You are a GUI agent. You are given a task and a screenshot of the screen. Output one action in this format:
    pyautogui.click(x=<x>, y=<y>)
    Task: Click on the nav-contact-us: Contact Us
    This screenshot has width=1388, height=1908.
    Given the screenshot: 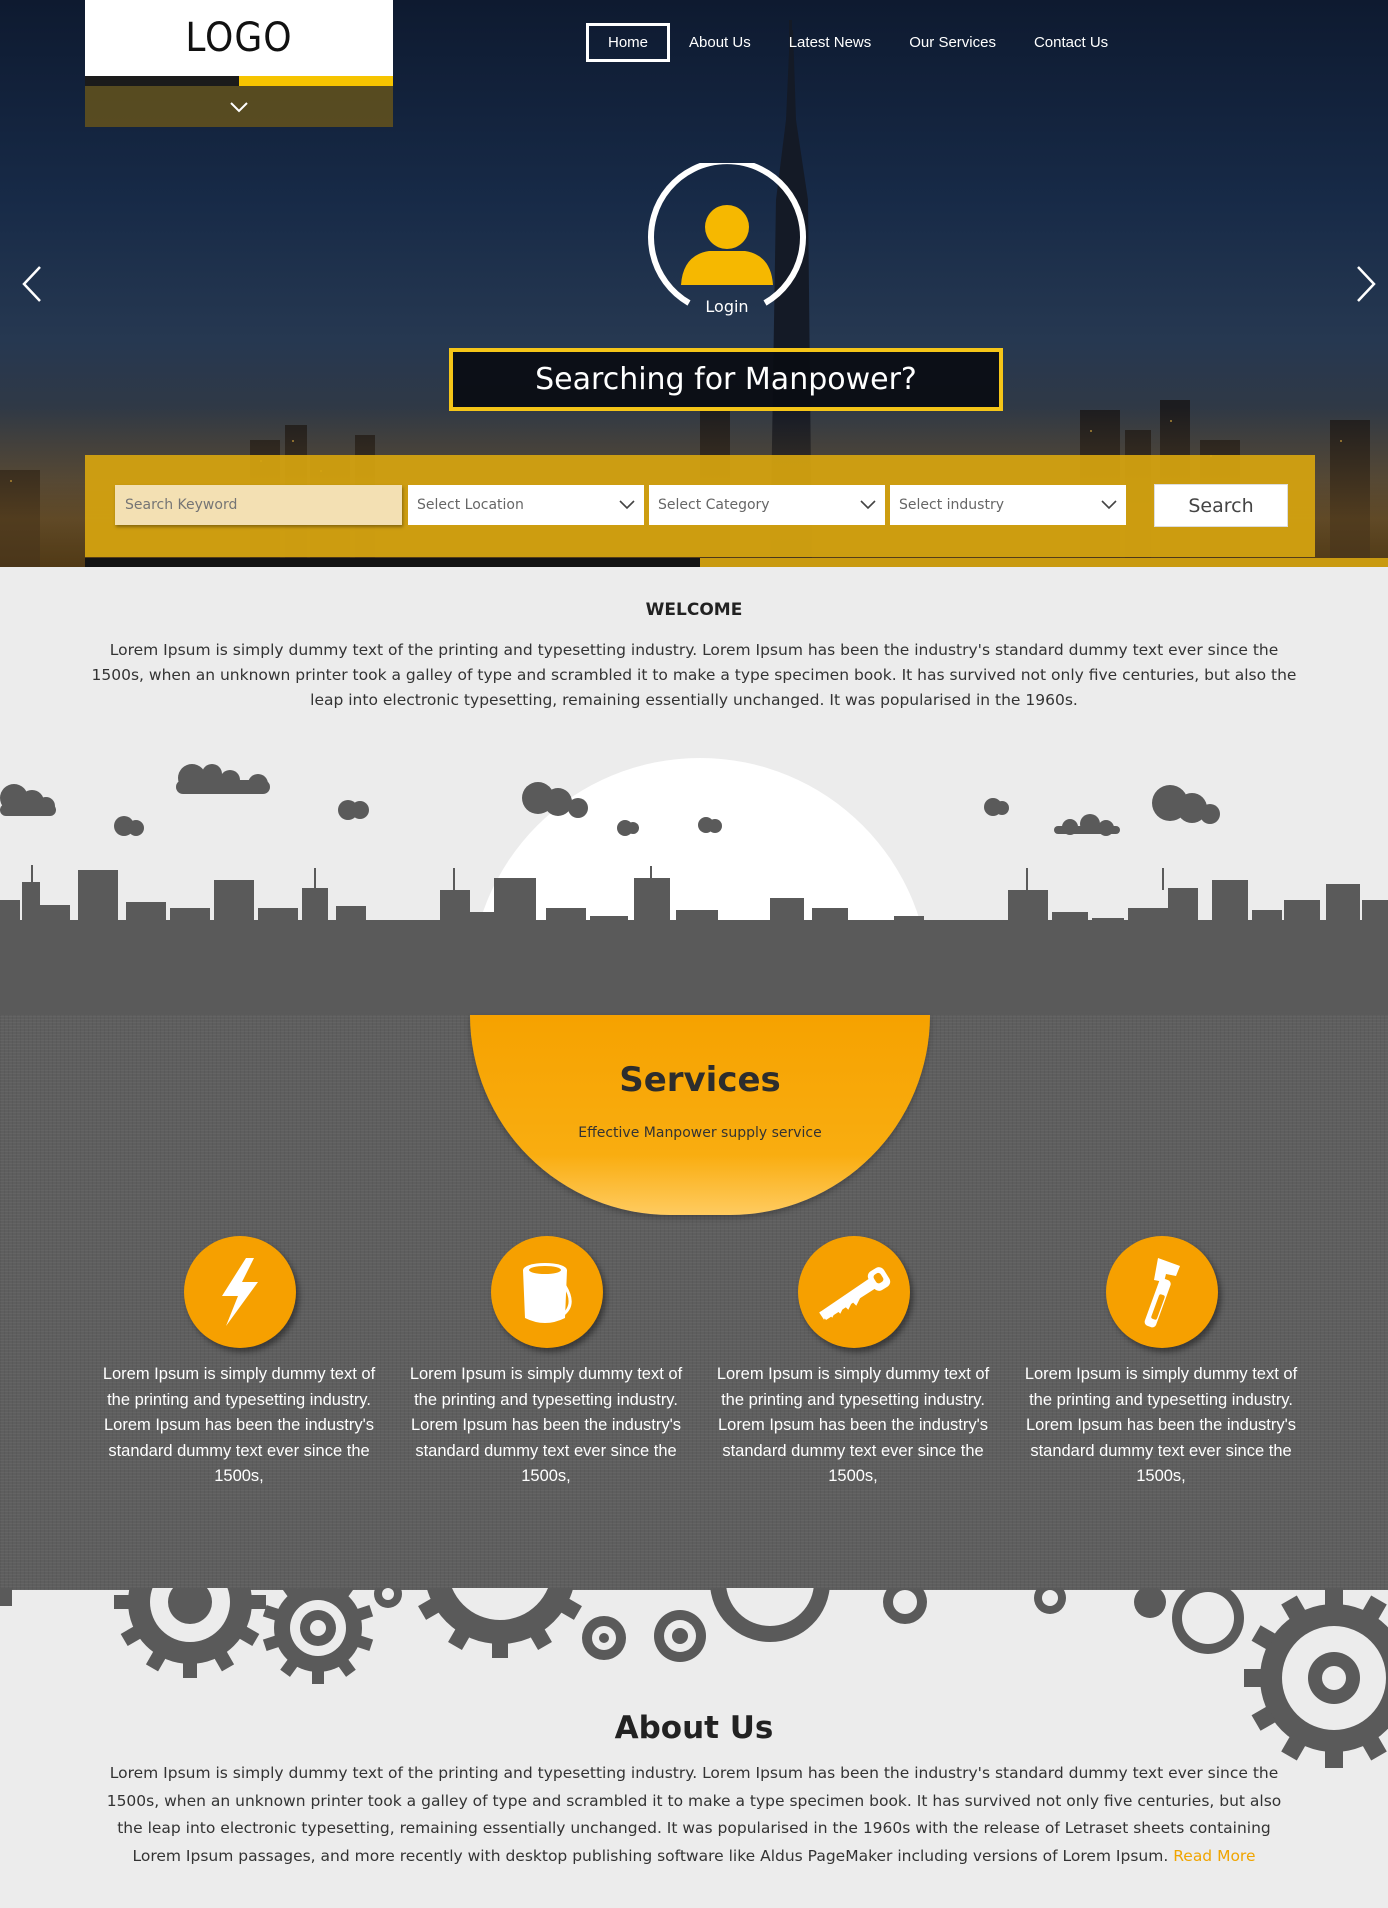 What is the action you would take?
    pyautogui.click(x=1071, y=42)
    